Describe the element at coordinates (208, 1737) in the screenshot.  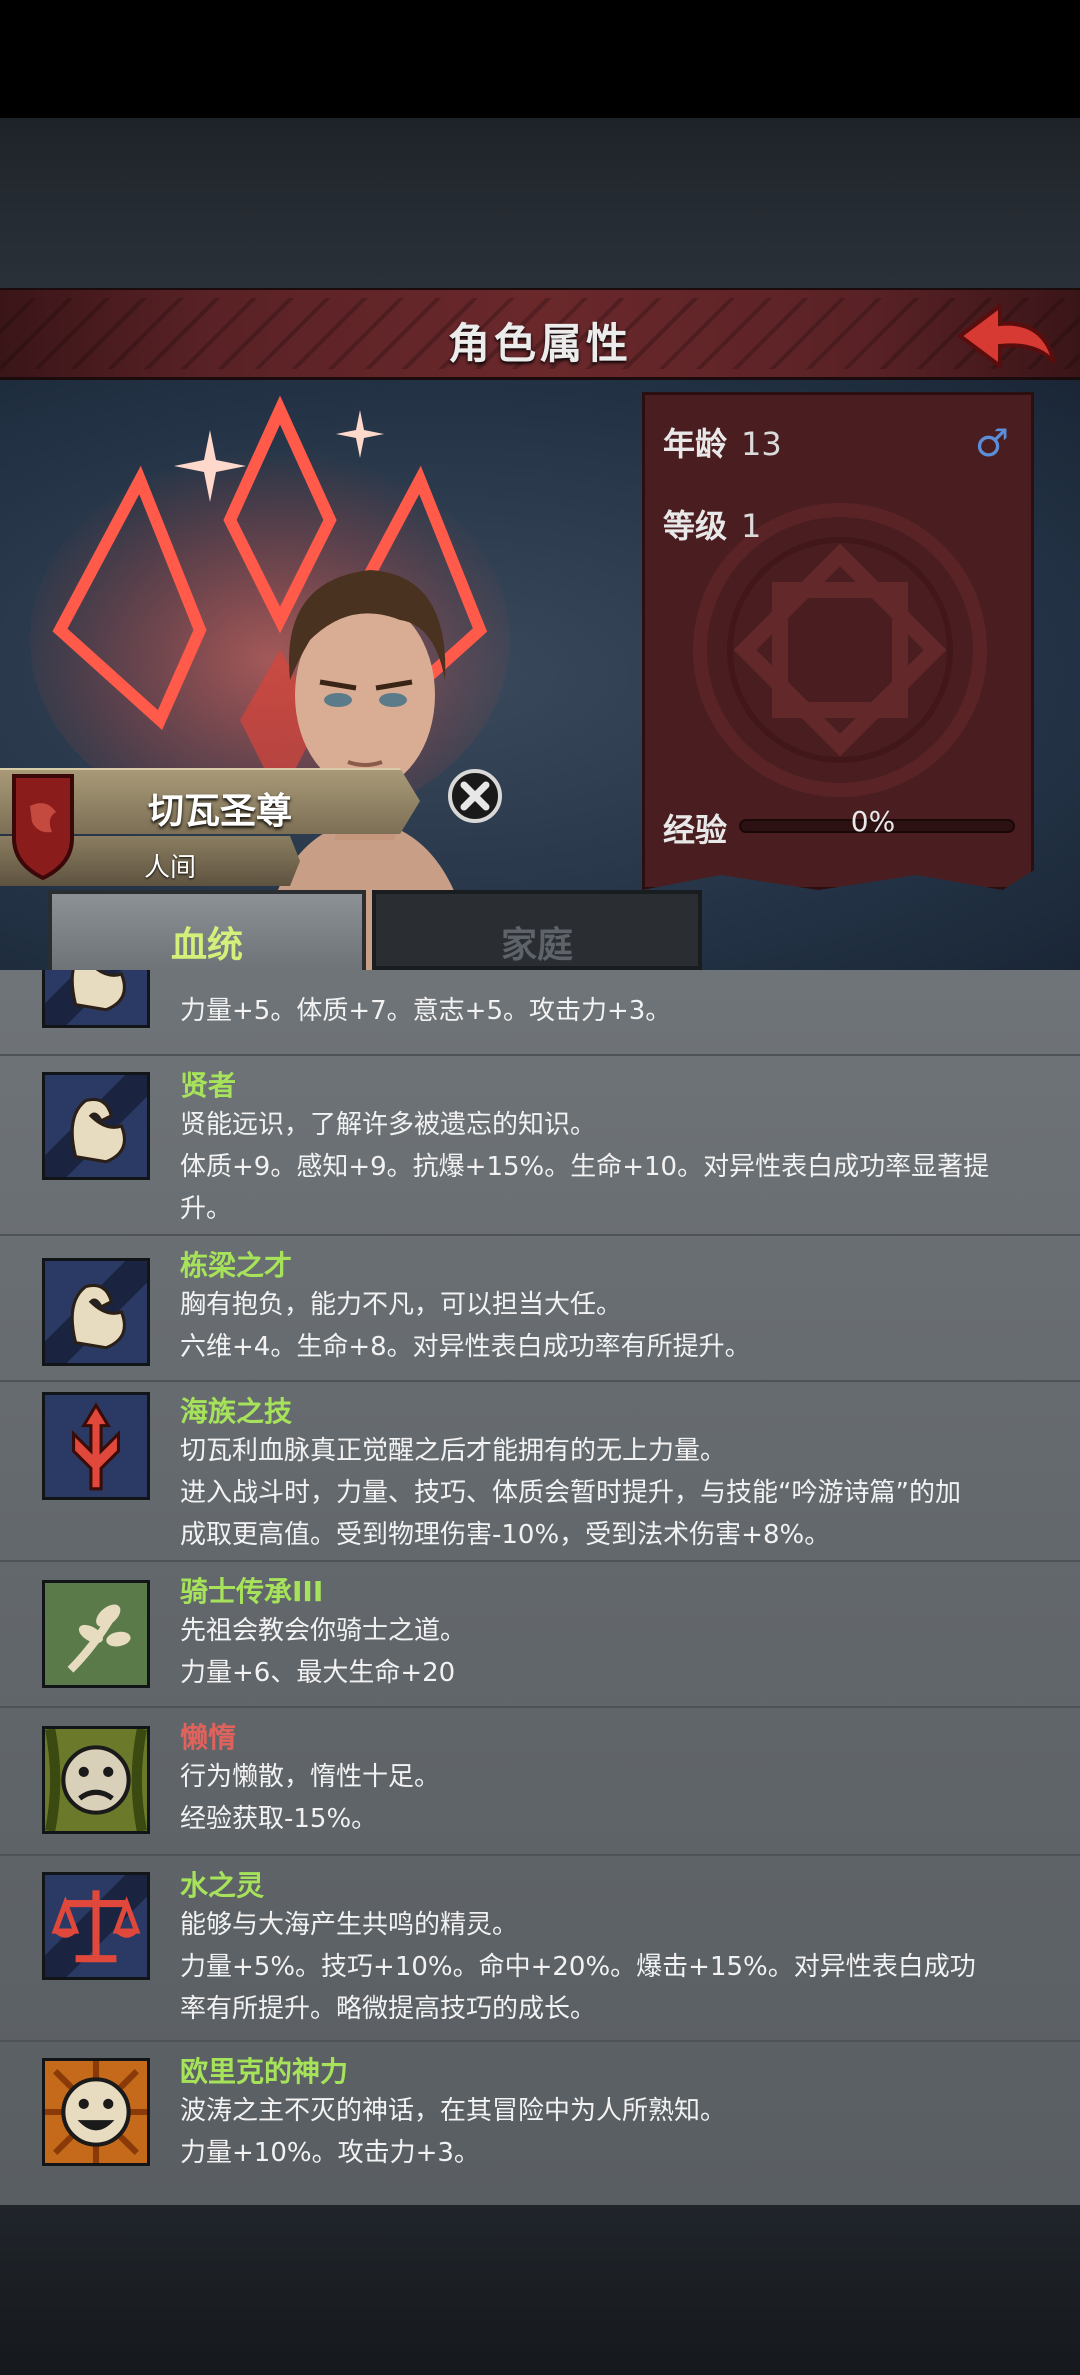
I see `trait-name: 懒惰` at that location.